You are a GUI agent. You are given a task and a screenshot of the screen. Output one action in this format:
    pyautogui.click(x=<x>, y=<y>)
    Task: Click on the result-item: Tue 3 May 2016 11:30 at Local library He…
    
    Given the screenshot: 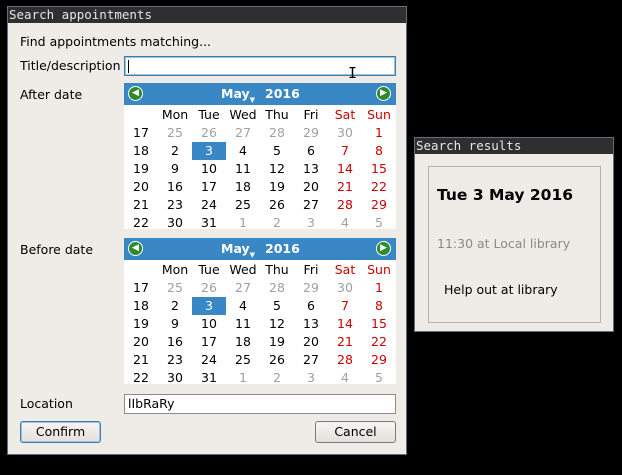 What is the action you would take?
    pyautogui.click(x=514, y=244)
    